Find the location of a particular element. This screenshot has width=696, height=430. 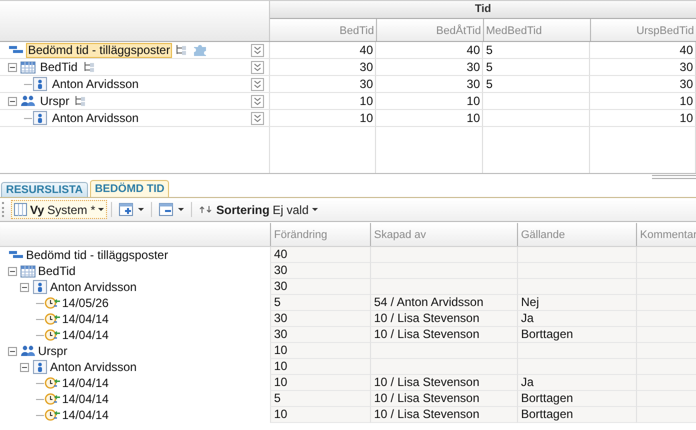

group-header: Tid is located at coordinates (483, 10).